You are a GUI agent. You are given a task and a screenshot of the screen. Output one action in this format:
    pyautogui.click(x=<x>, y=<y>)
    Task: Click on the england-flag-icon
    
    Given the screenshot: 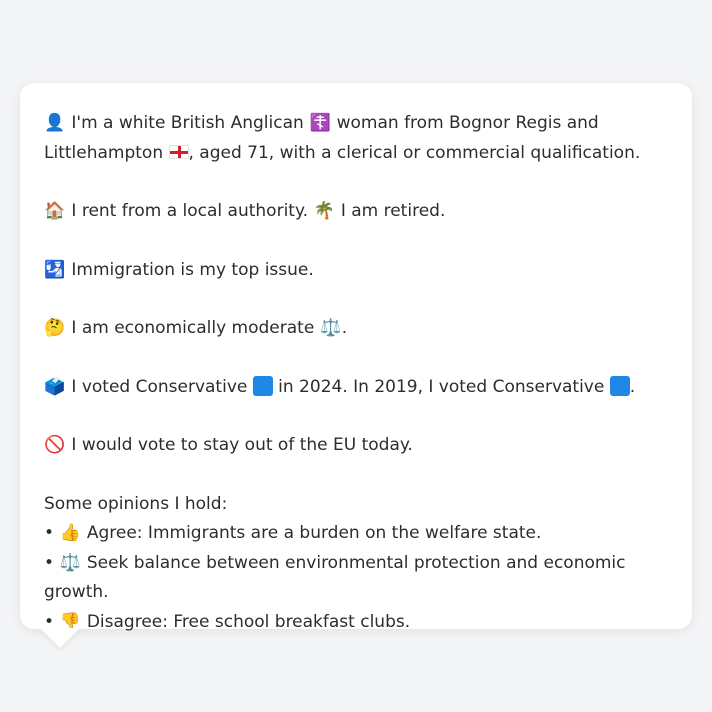 What is the action you would take?
    pyautogui.click(x=178, y=151)
    